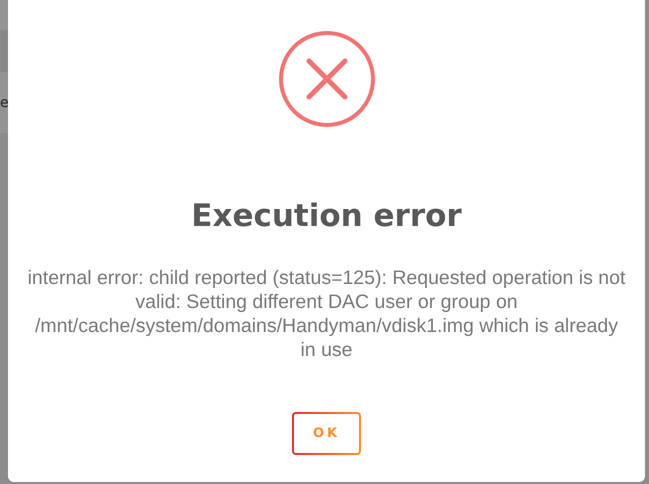 The image size is (649, 484). What do you see at coordinates (326, 216) in the screenshot?
I see `dialog-title: Execution error` at bounding box center [326, 216].